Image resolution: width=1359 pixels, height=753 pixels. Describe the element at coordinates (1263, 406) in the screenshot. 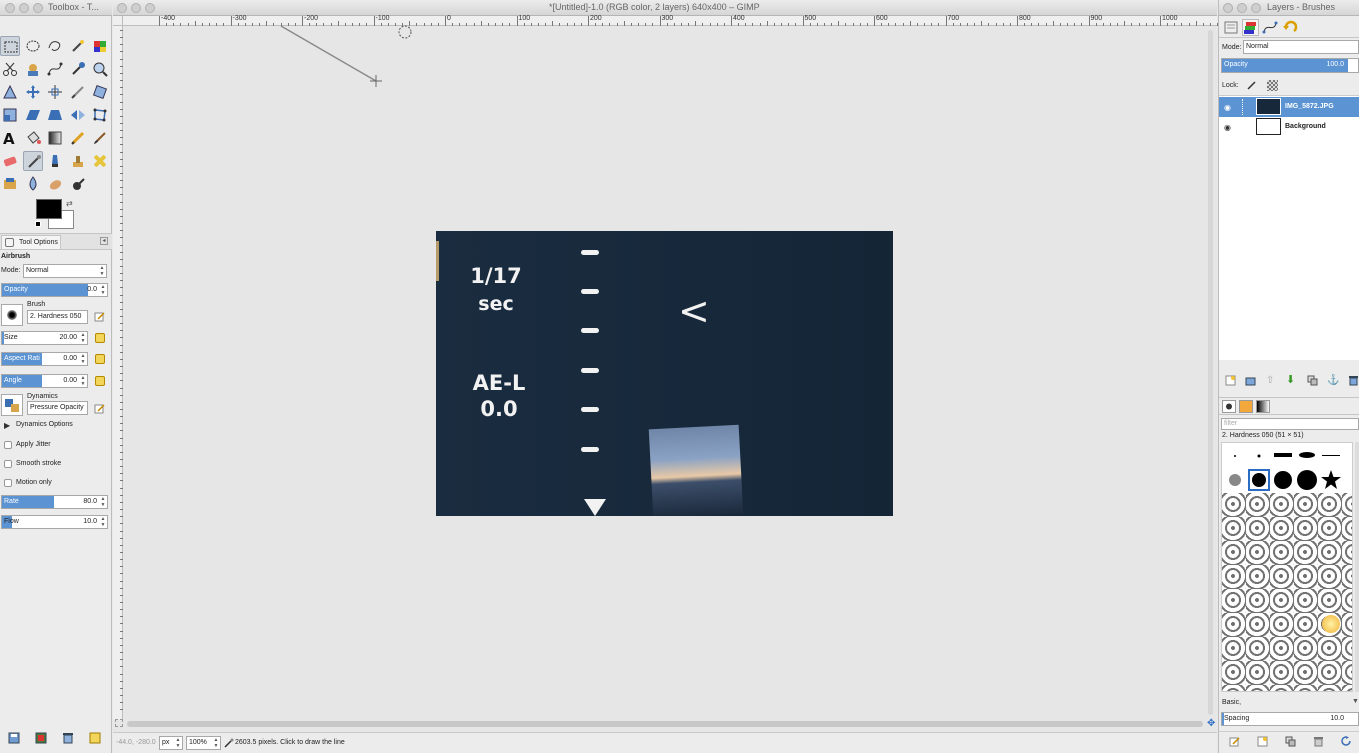

I see `tab-gradients` at that location.